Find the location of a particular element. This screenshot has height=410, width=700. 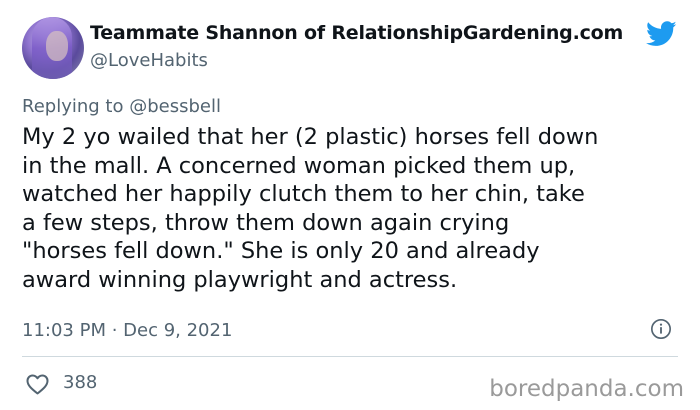

replying-handle-link: @bessbell is located at coordinates (175, 106).